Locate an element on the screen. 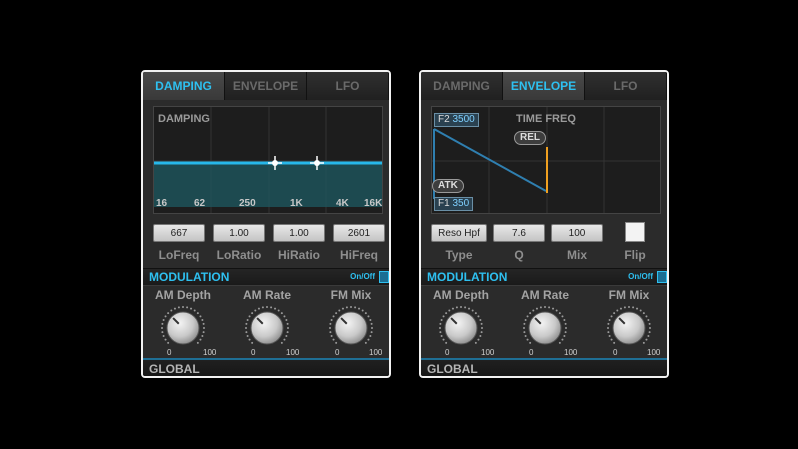  am-rate-min: 0 is located at coordinates (253, 352).